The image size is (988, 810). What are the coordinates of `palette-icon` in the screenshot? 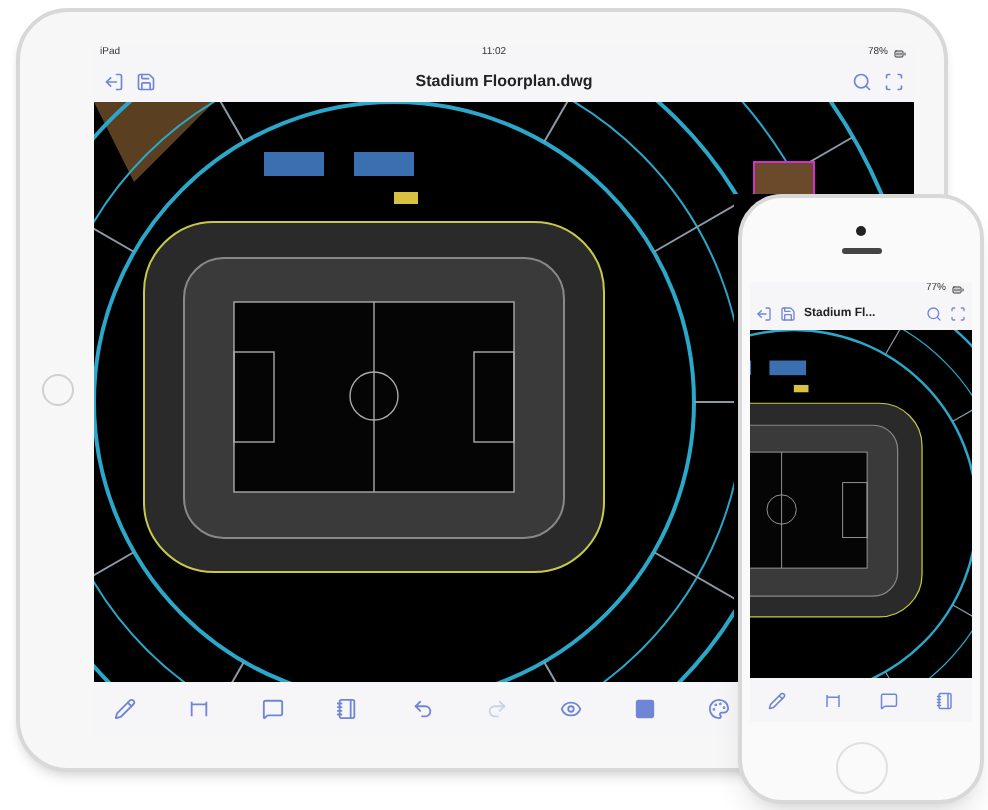 It's located at (719, 708).